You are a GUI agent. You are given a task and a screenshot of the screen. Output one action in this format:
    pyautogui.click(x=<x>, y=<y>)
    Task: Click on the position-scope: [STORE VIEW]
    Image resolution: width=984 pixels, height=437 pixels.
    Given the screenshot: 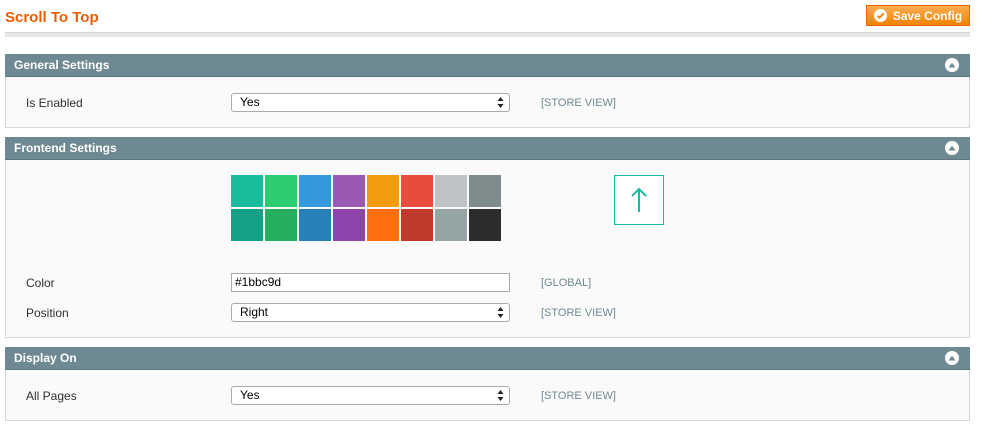 What is the action you would take?
    pyautogui.click(x=578, y=313)
    